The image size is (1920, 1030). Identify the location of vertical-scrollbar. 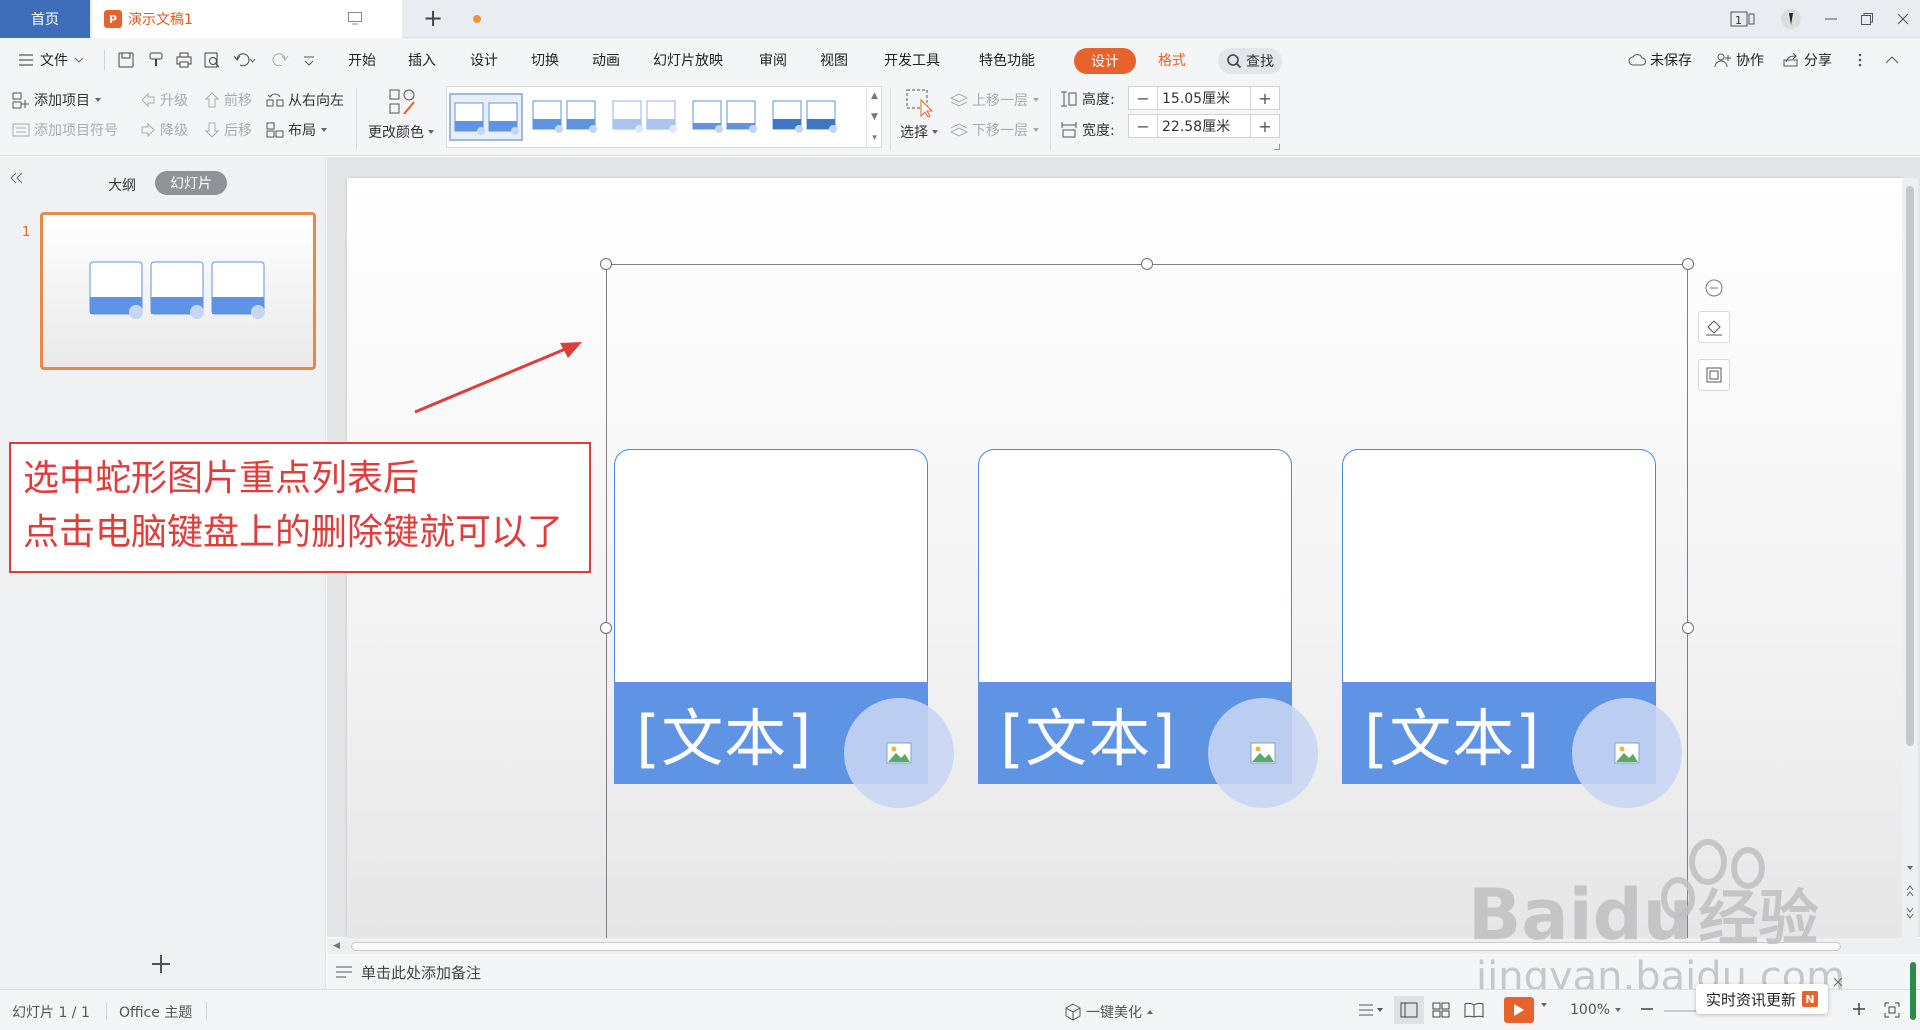
(1910, 558).